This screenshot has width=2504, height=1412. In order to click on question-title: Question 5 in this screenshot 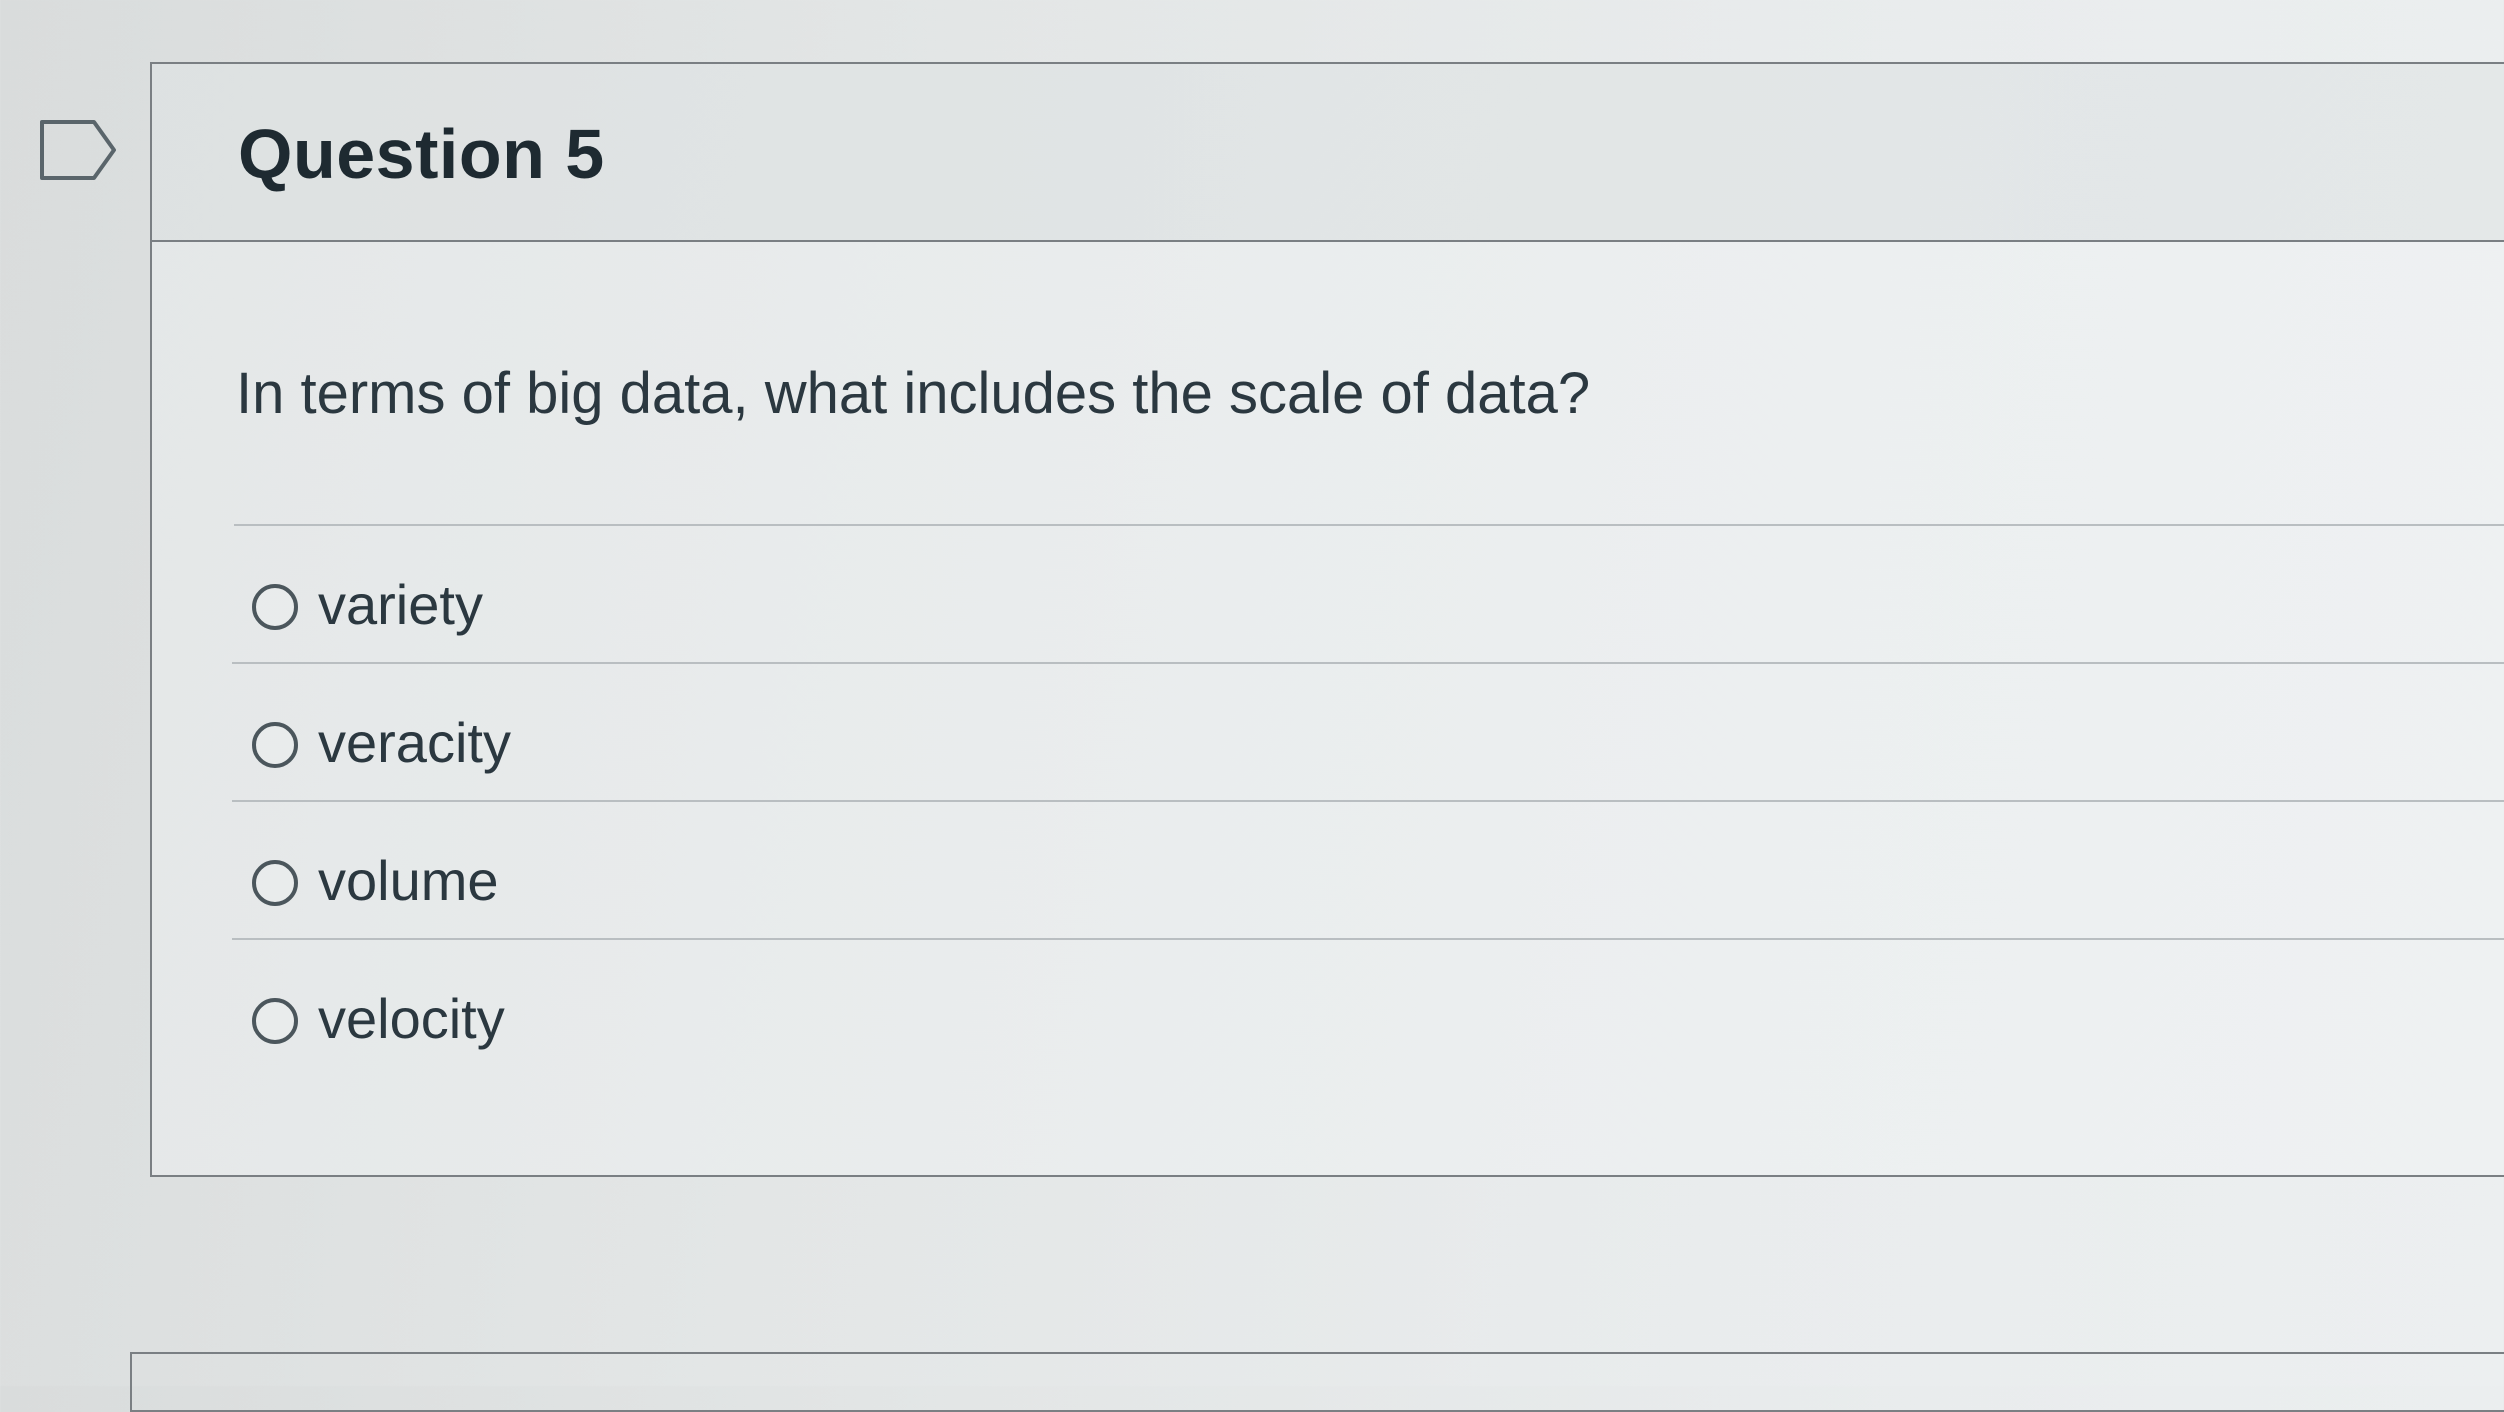, I will do `click(421, 154)`.